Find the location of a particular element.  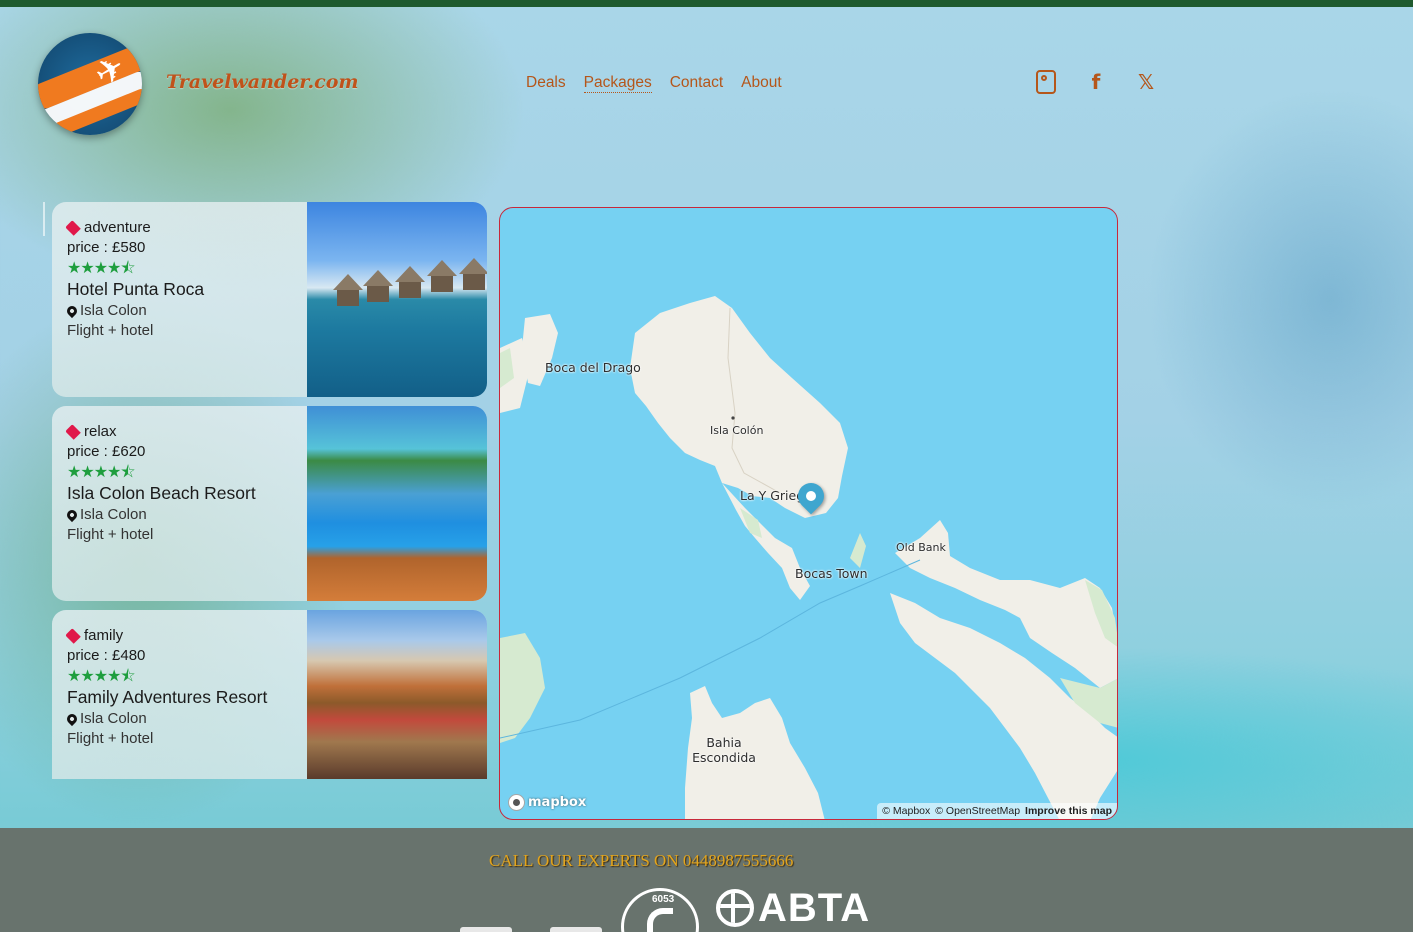

improve-map-link: Improve this map is located at coordinates (1068, 811).